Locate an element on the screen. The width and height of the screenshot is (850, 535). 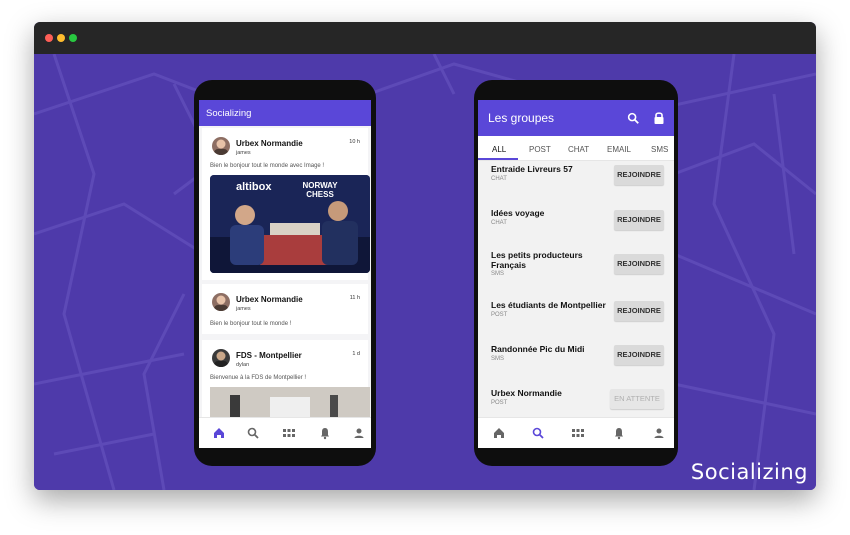
group-row: Randonnée Pic du Midi SMS REJOINDRE is located at coordinates (576, 358).